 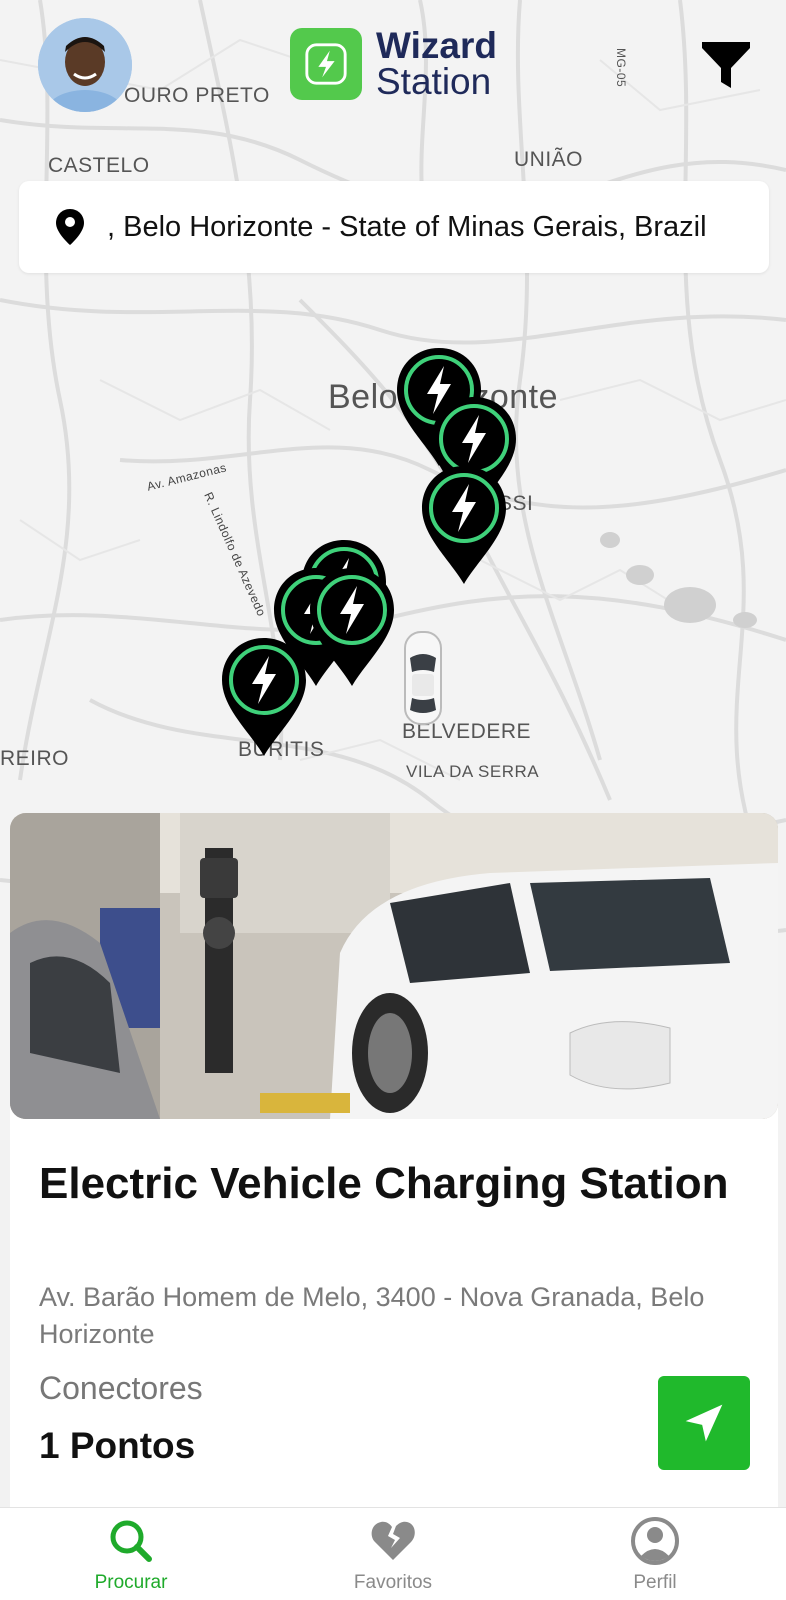 I want to click on filter-icon, so click(x=726, y=65).